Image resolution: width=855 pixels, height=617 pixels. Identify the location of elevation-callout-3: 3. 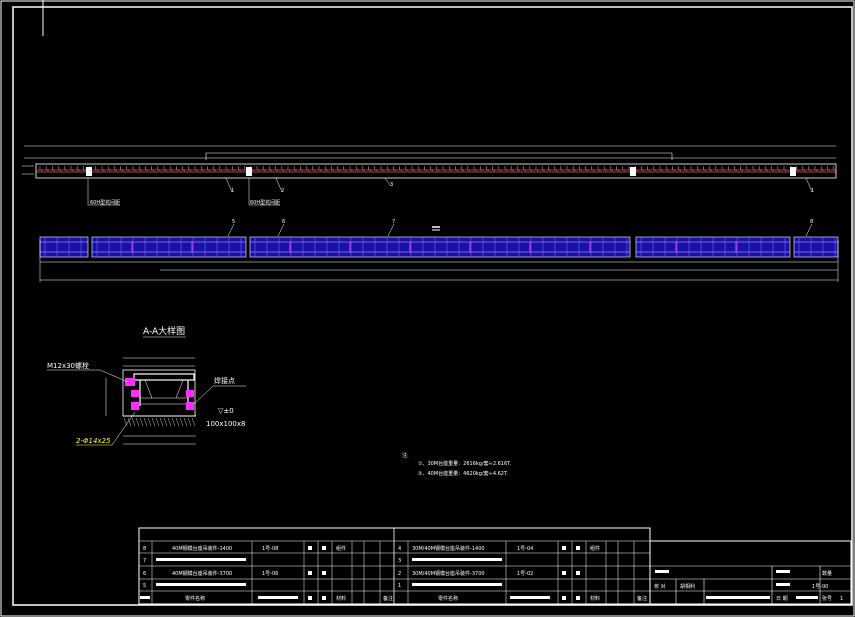
(391, 185).